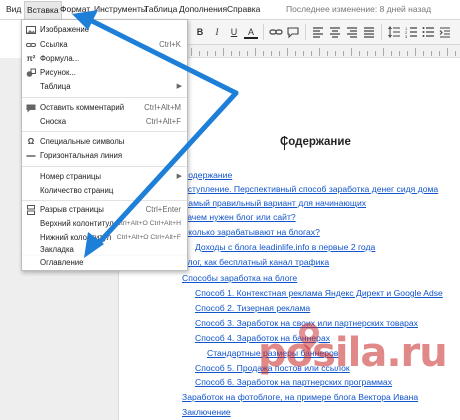  What do you see at coordinates (335, 32) in the screenshot?
I see `align-center-icon` at bounding box center [335, 32].